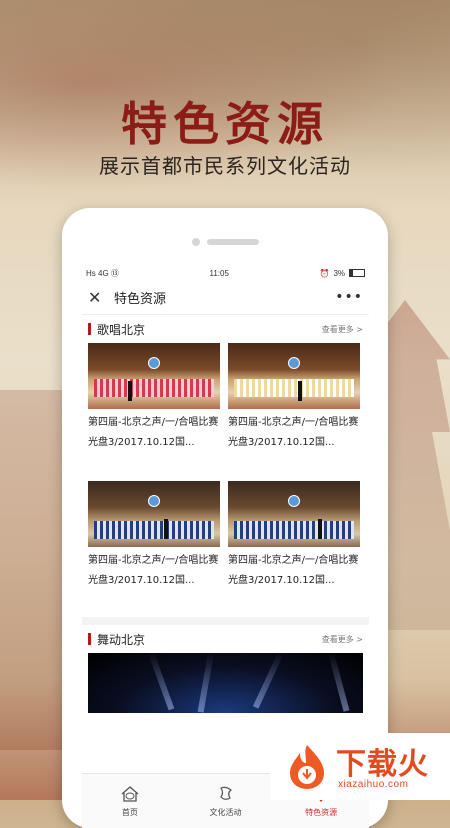 The width and height of the screenshot is (450, 828). I want to click on flame-logo-icon, so click(307, 767).